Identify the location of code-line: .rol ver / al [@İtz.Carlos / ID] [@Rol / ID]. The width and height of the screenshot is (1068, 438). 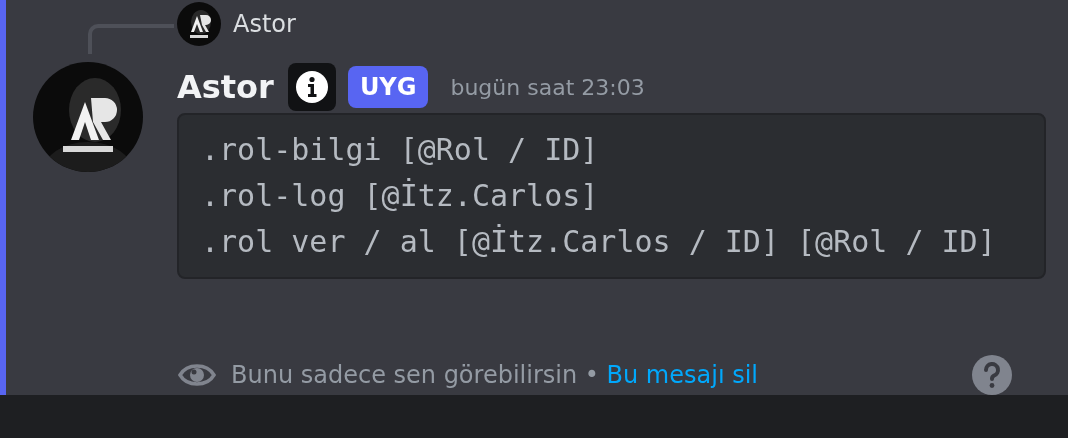
(599, 242).